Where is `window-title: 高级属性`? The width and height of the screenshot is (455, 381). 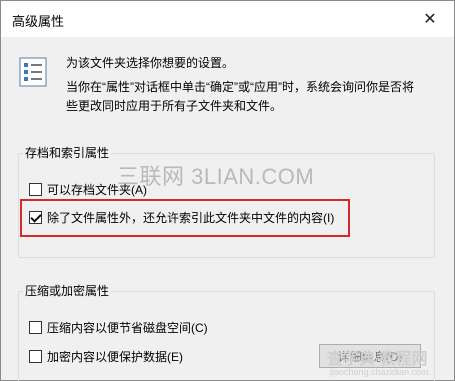
window-title: 高级属性 is located at coordinates (38, 21).